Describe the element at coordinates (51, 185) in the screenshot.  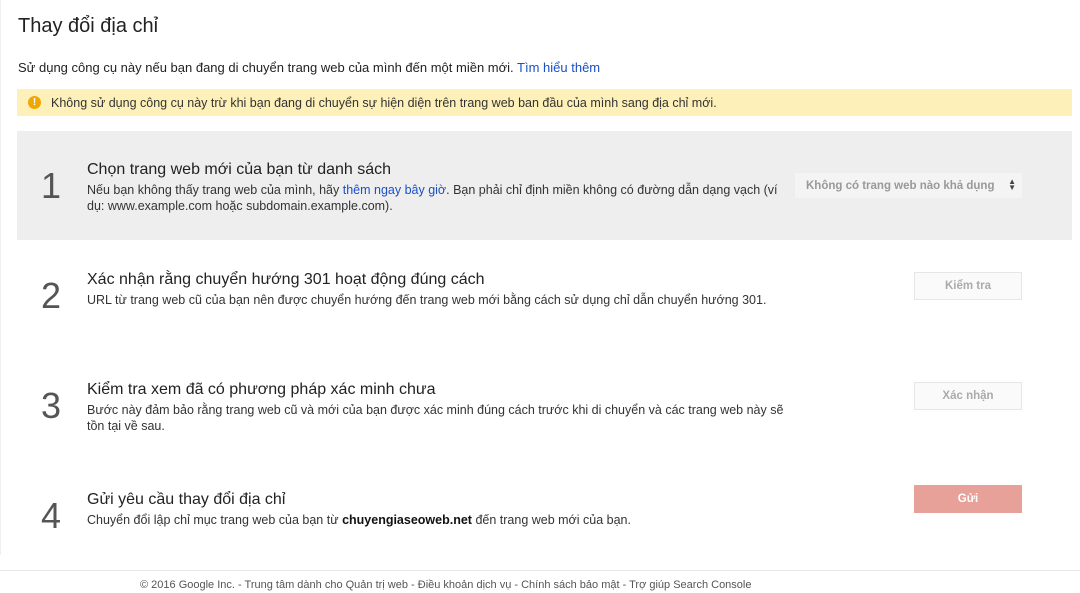
I see `step-number: 1` at that location.